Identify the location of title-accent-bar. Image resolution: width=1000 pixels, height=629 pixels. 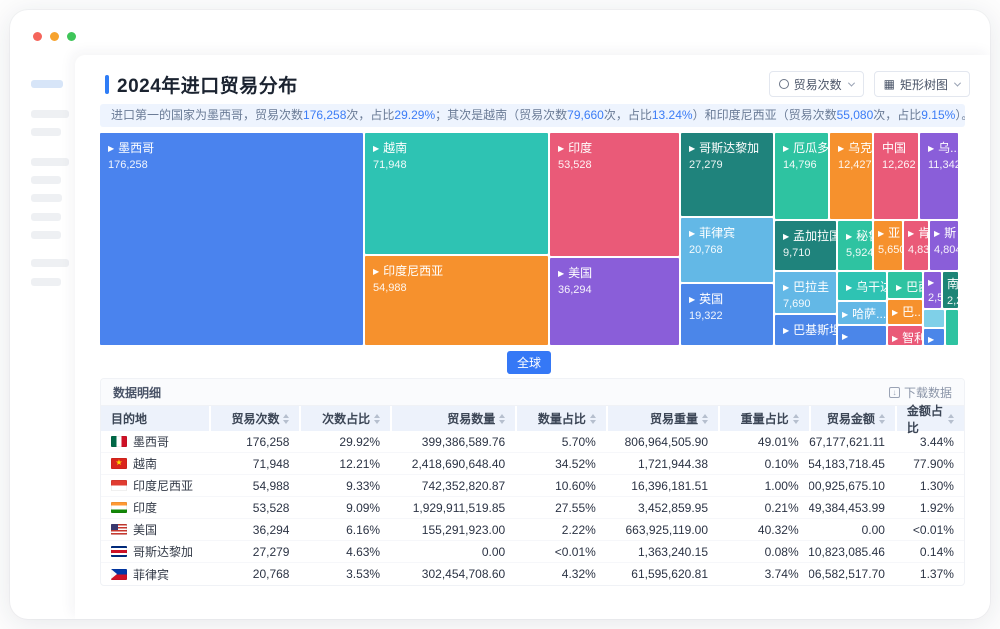
(107, 84).